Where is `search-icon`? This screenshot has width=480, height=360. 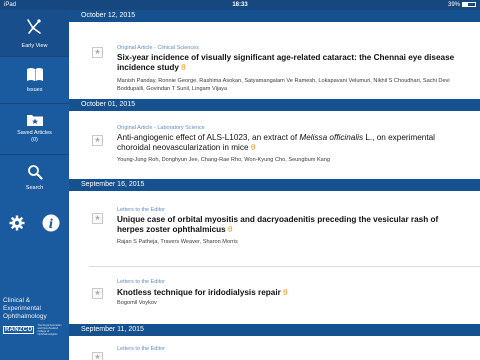 search-icon is located at coordinates (35, 172).